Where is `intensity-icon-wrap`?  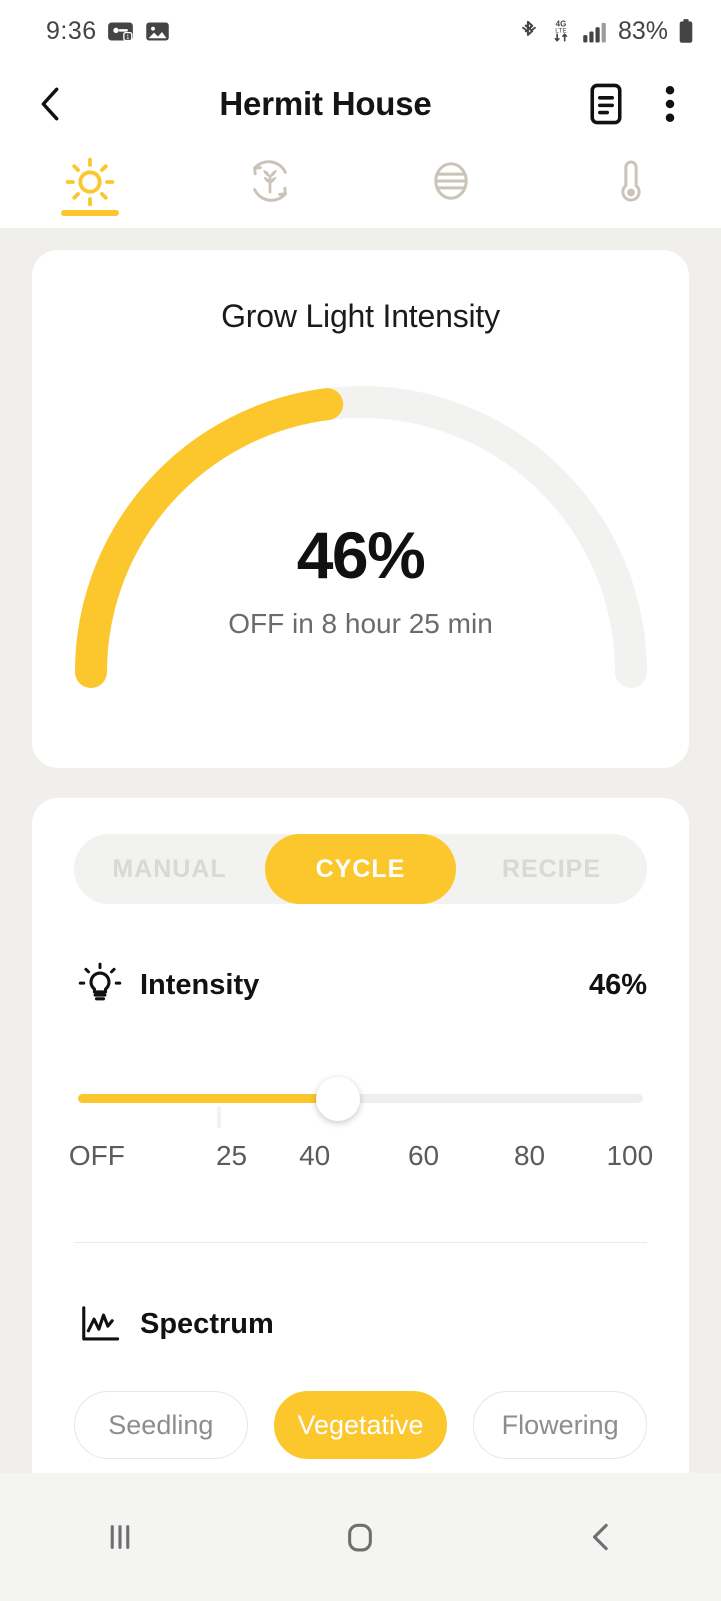 intensity-icon-wrap is located at coordinates (100, 985).